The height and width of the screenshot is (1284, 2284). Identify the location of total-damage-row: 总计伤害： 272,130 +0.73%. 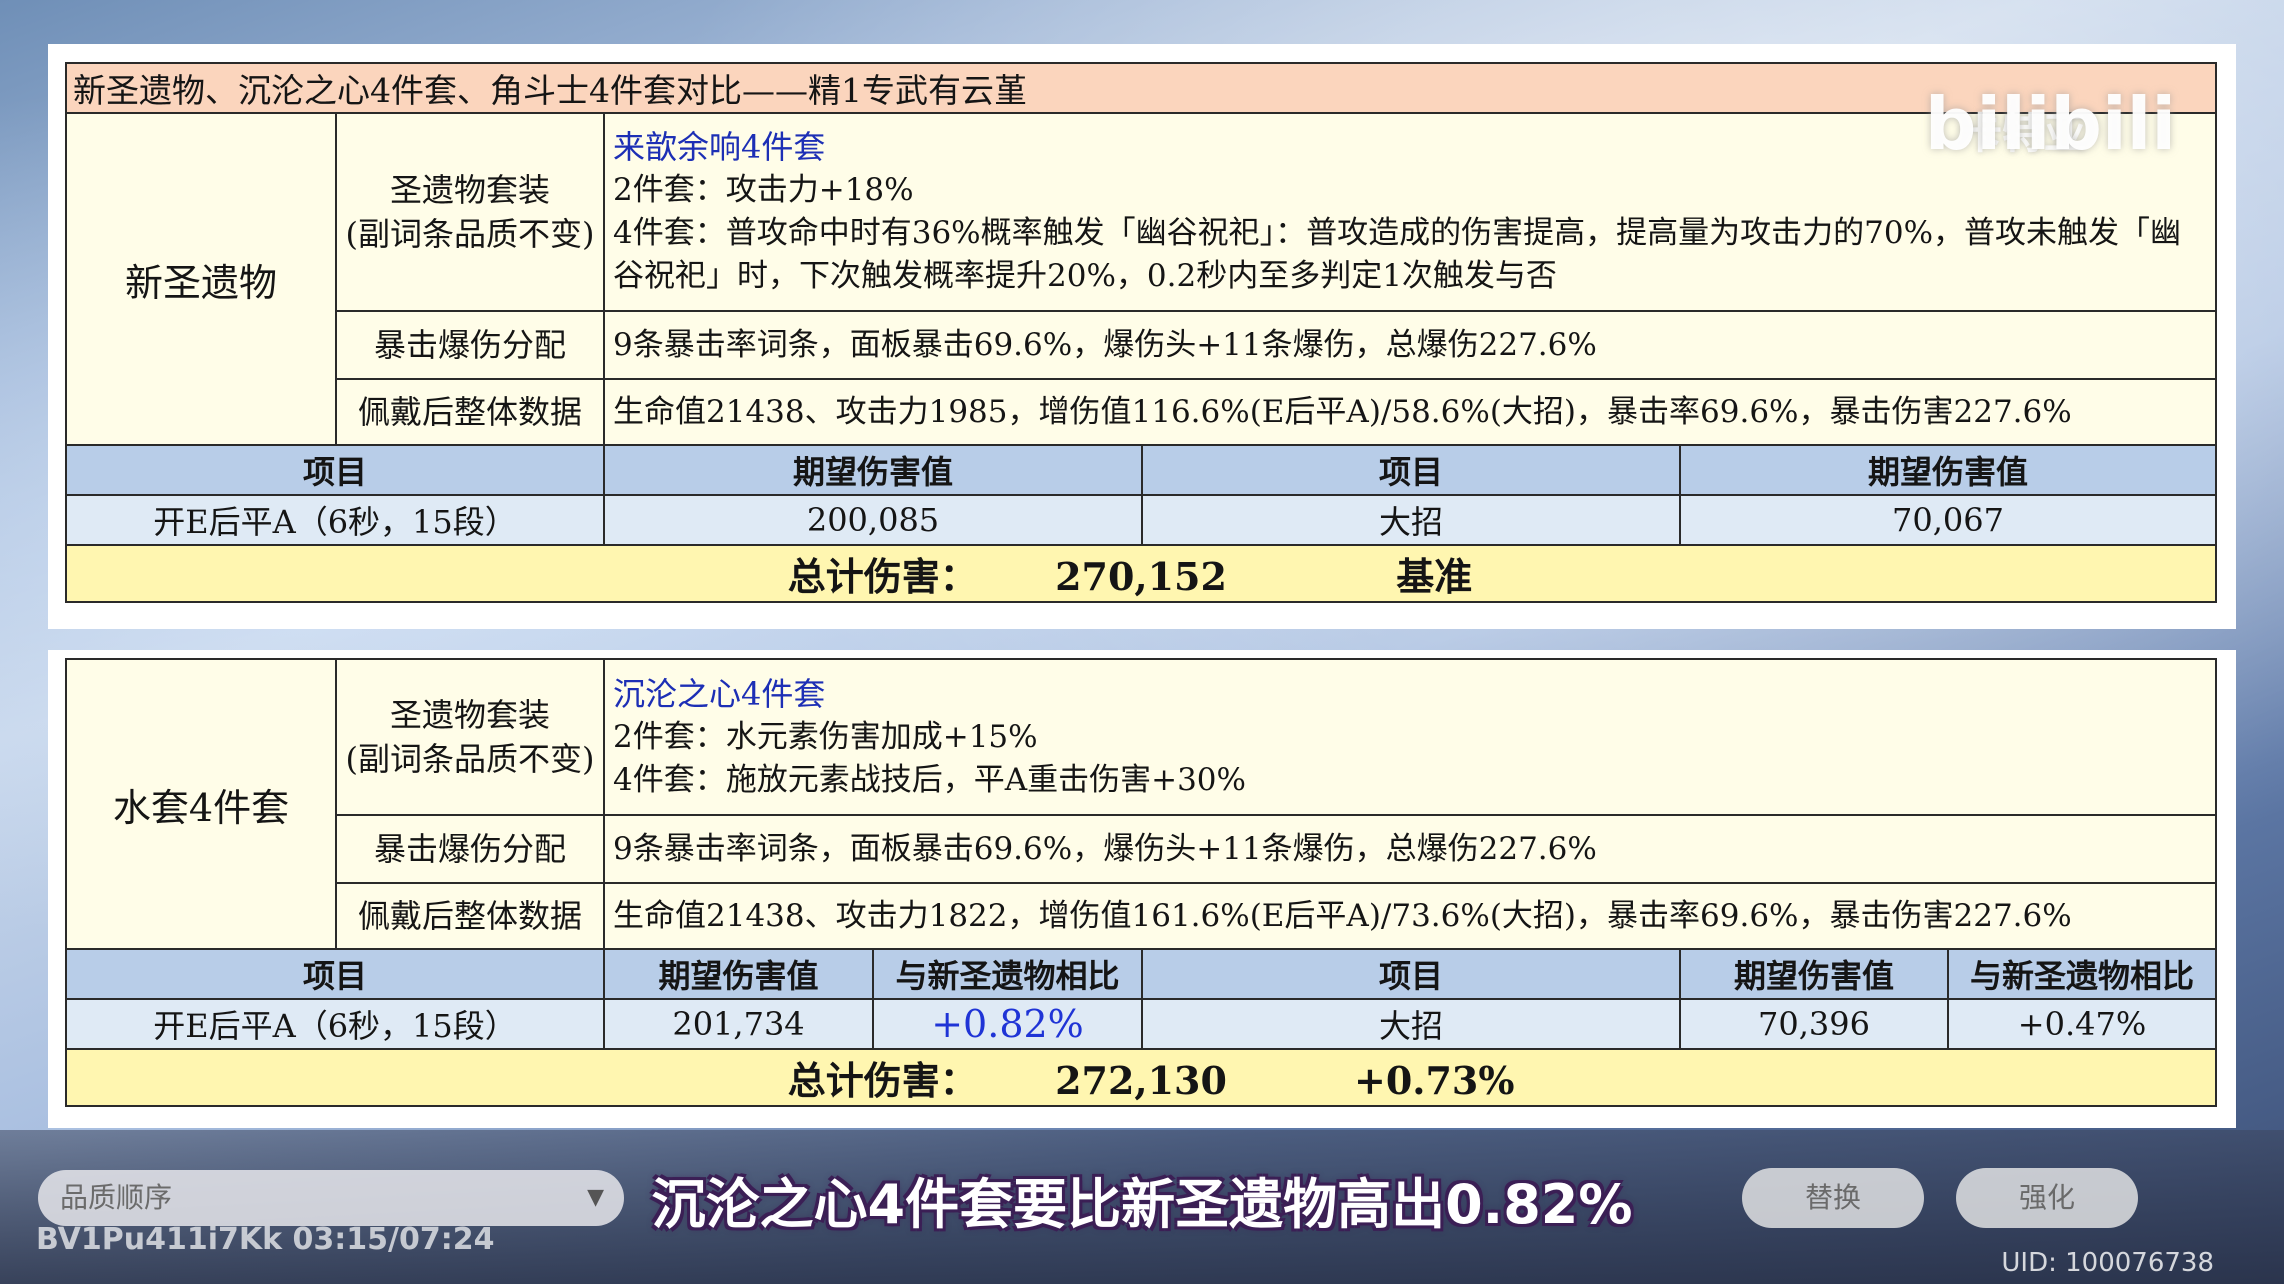
(1141, 1077).